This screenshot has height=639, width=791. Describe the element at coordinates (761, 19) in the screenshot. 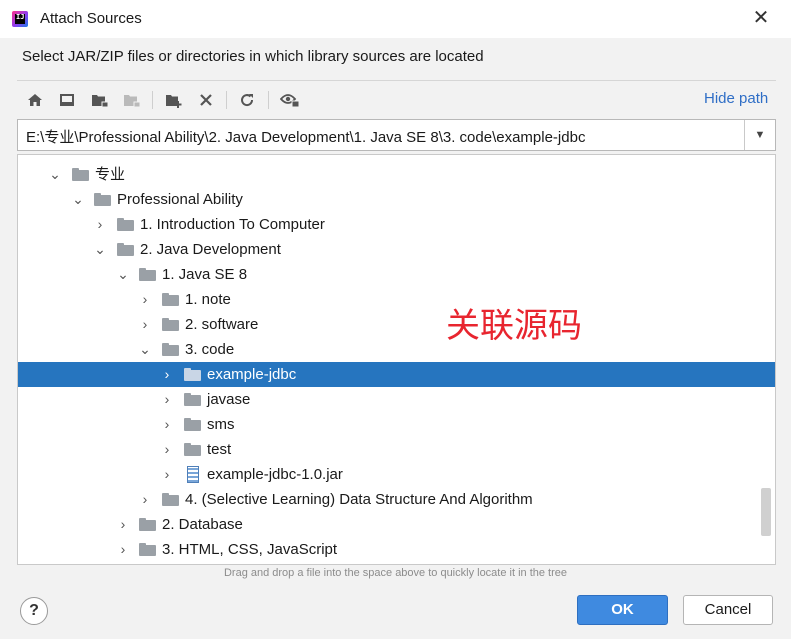

I see `close-icon: ✕` at that location.